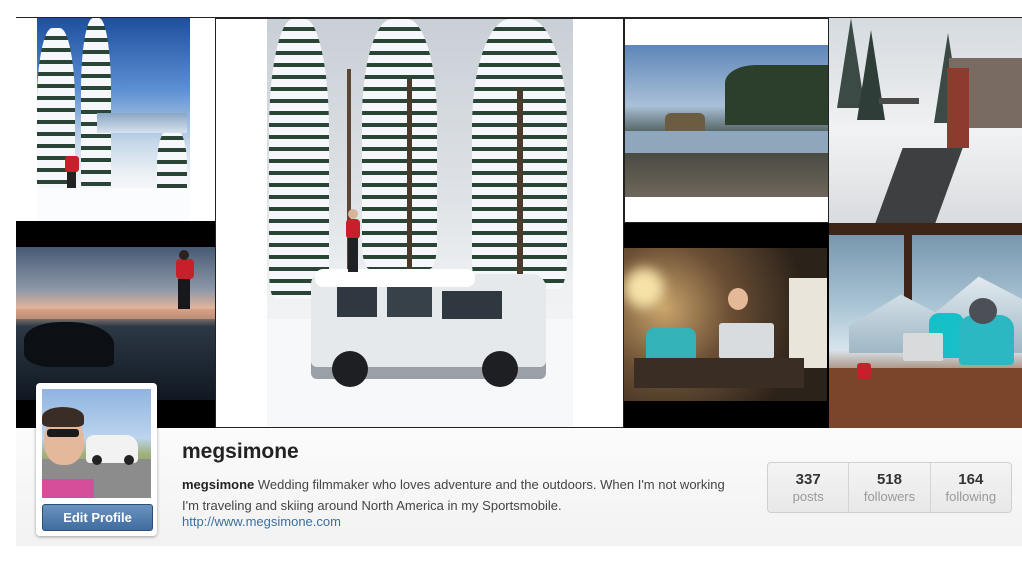 The width and height of the screenshot is (1022, 565). I want to click on stat-followers-count: 518, so click(889, 479).